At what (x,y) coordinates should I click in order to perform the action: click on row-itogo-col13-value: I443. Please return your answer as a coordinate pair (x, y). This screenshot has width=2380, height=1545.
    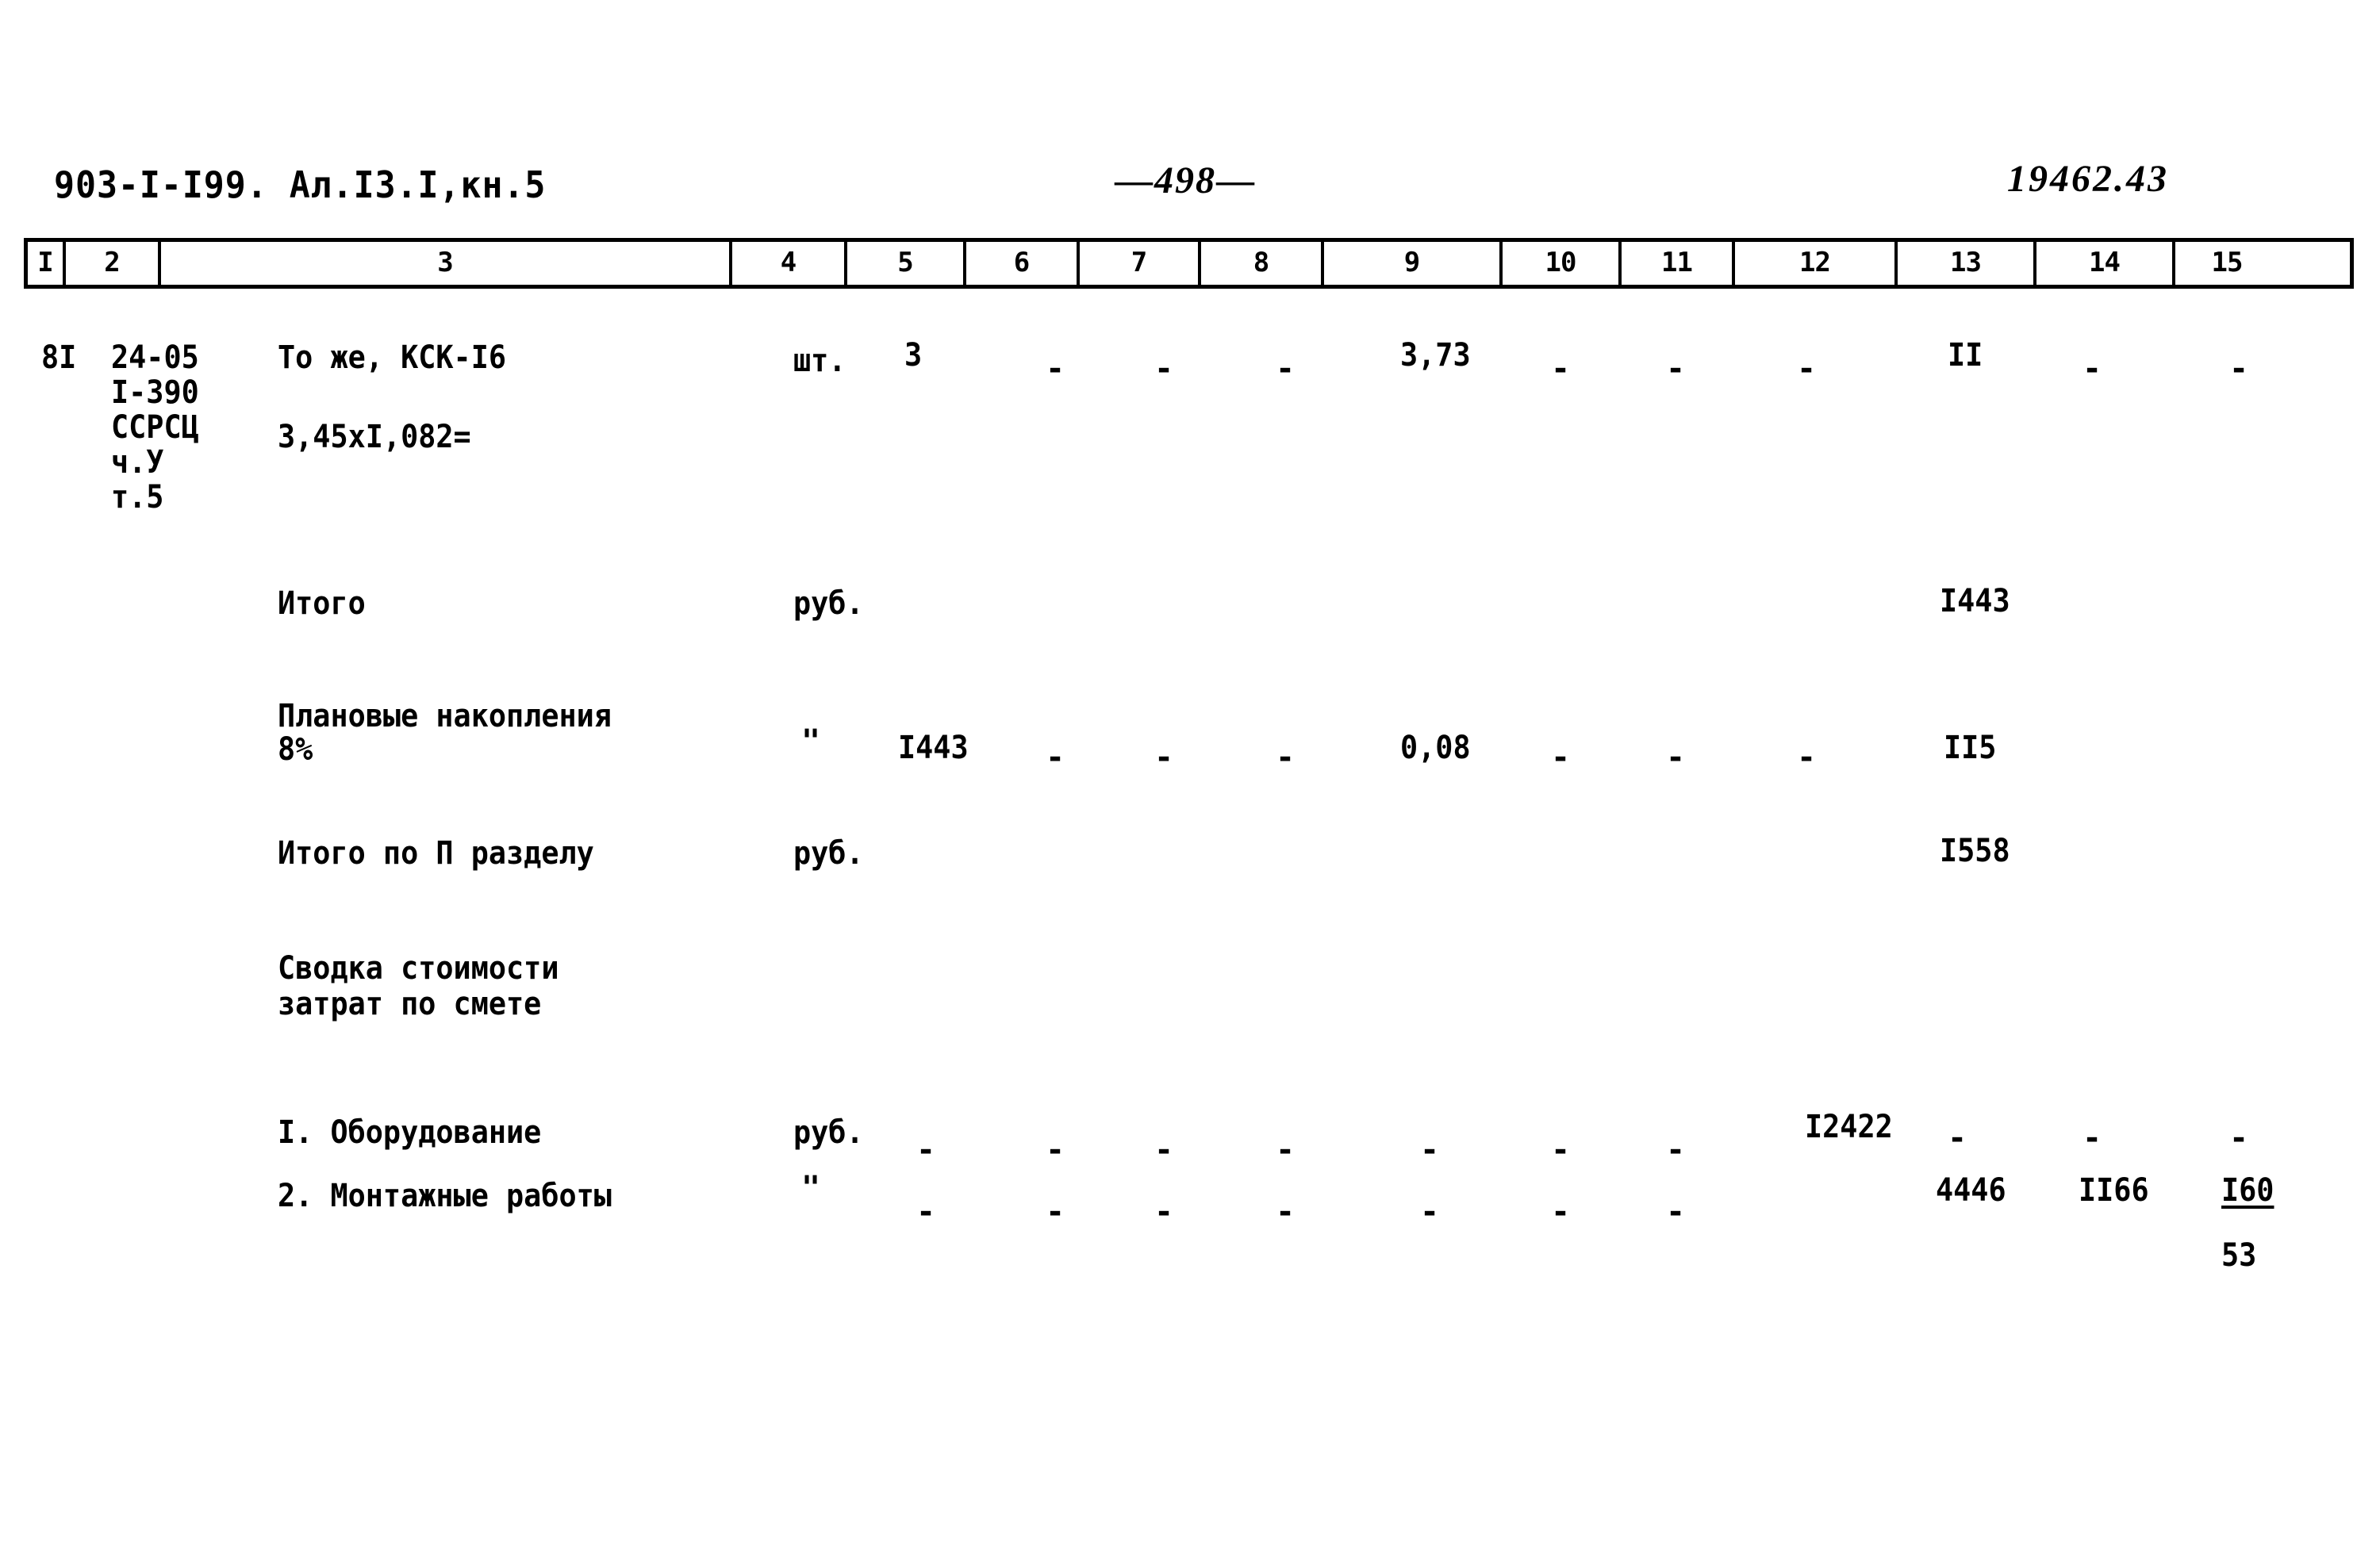
    Looking at the image, I should click on (1975, 601).